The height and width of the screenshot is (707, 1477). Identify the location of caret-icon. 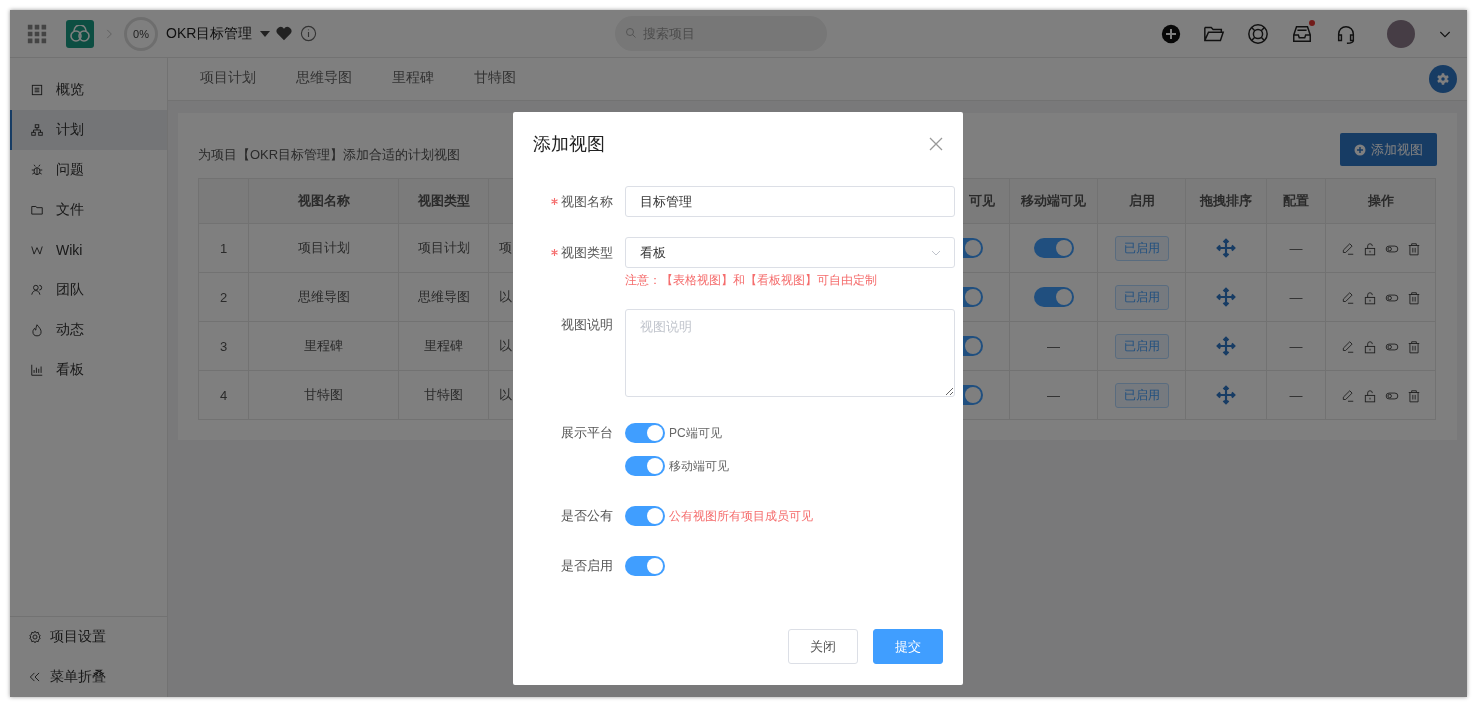
(265, 33).